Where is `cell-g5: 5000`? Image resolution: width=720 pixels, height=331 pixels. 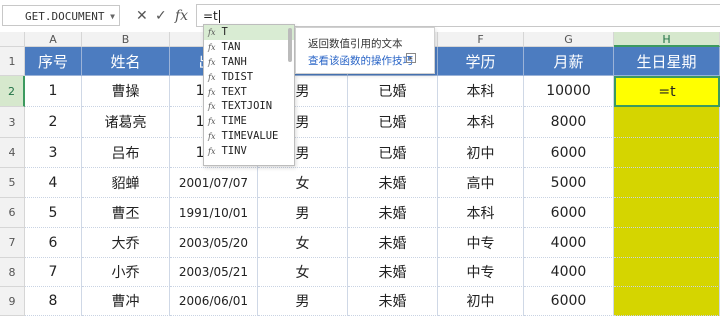
cell-g5: 5000 is located at coordinates (569, 183).